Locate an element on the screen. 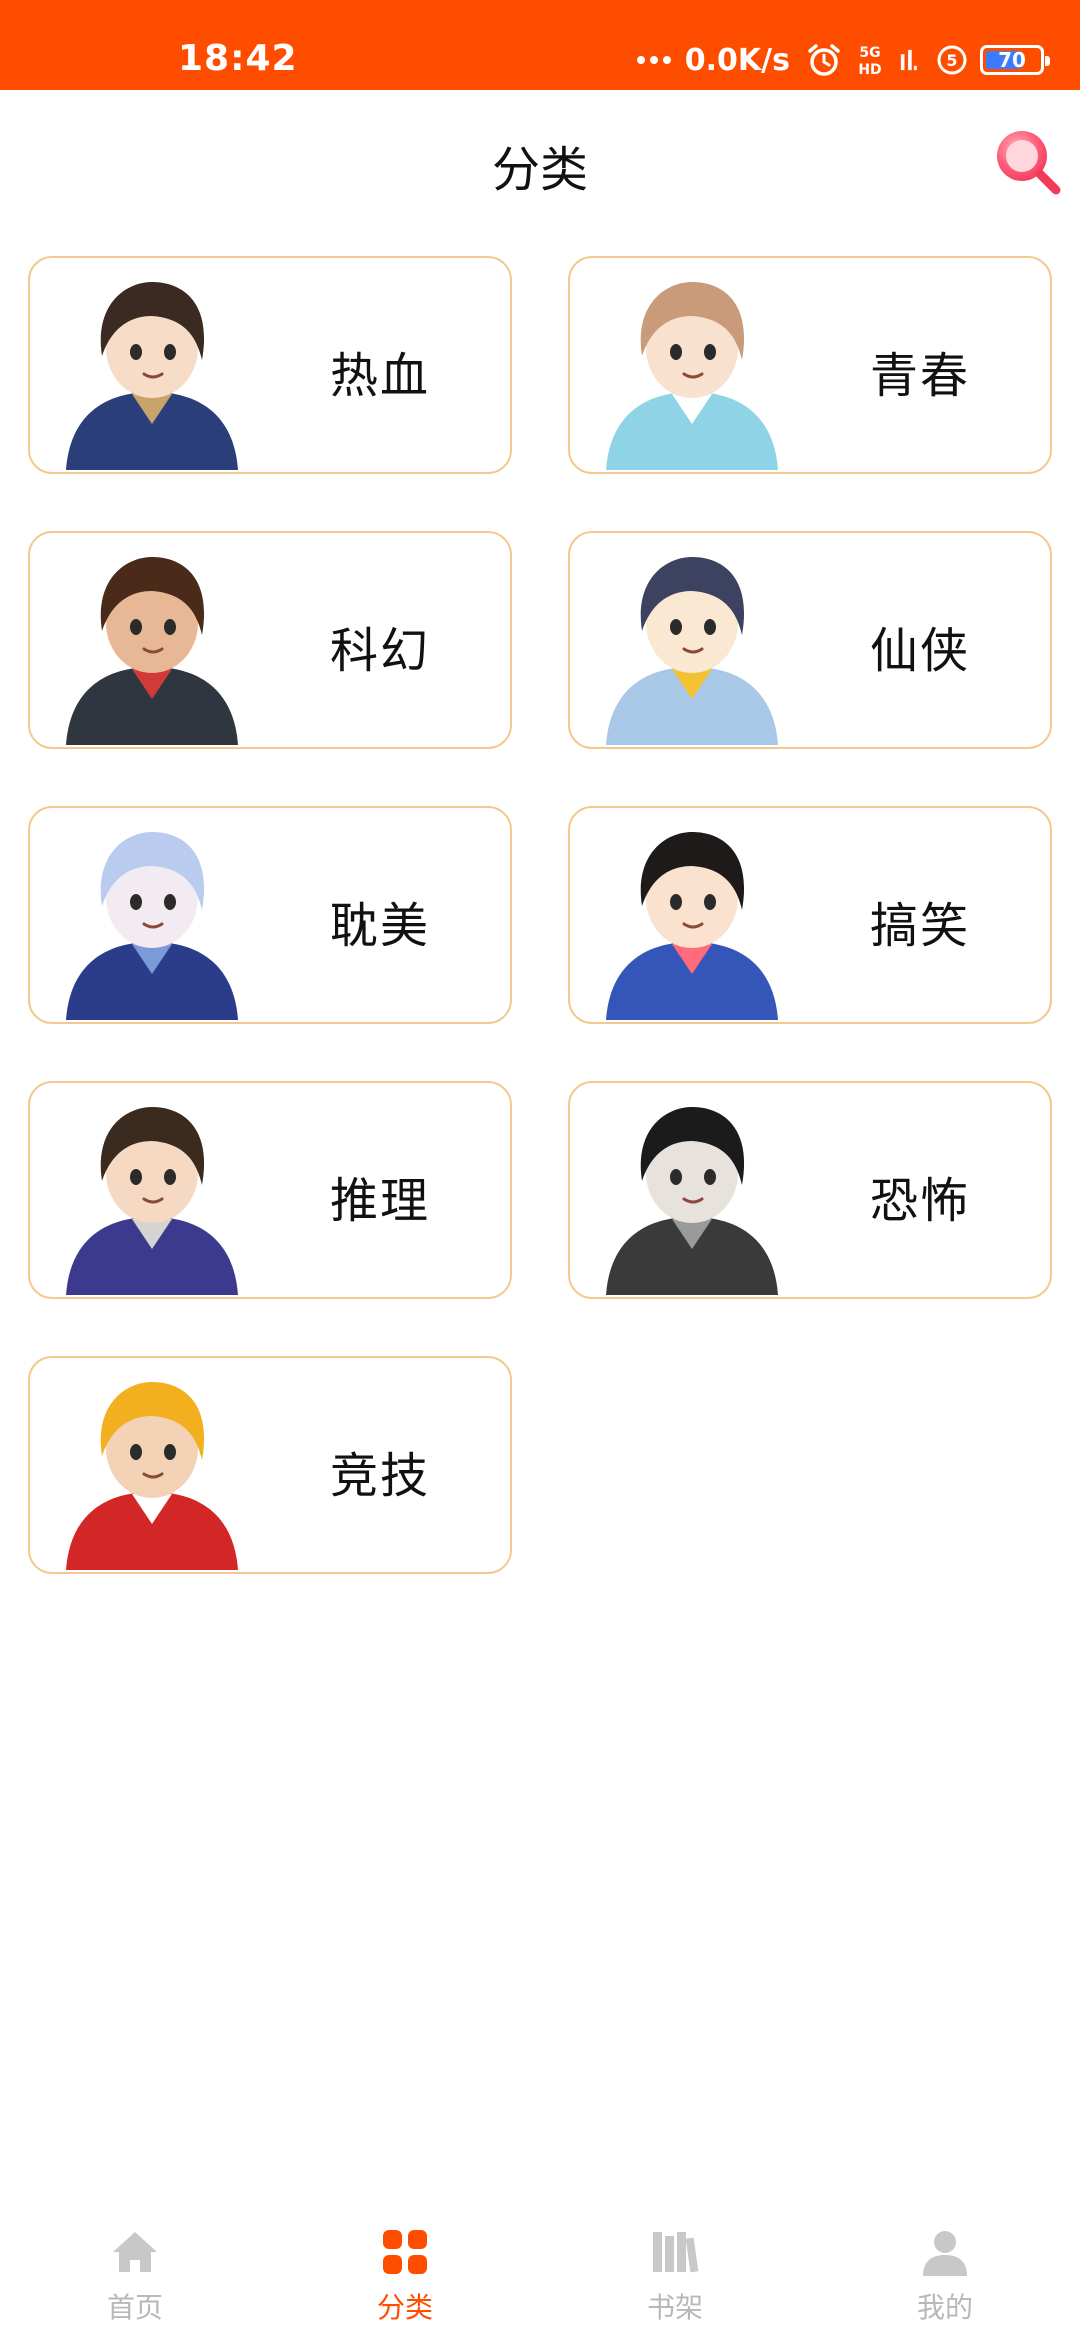 This screenshot has height=2340, width=1080. battery-level: 70 is located at coordinates (1012, 60).